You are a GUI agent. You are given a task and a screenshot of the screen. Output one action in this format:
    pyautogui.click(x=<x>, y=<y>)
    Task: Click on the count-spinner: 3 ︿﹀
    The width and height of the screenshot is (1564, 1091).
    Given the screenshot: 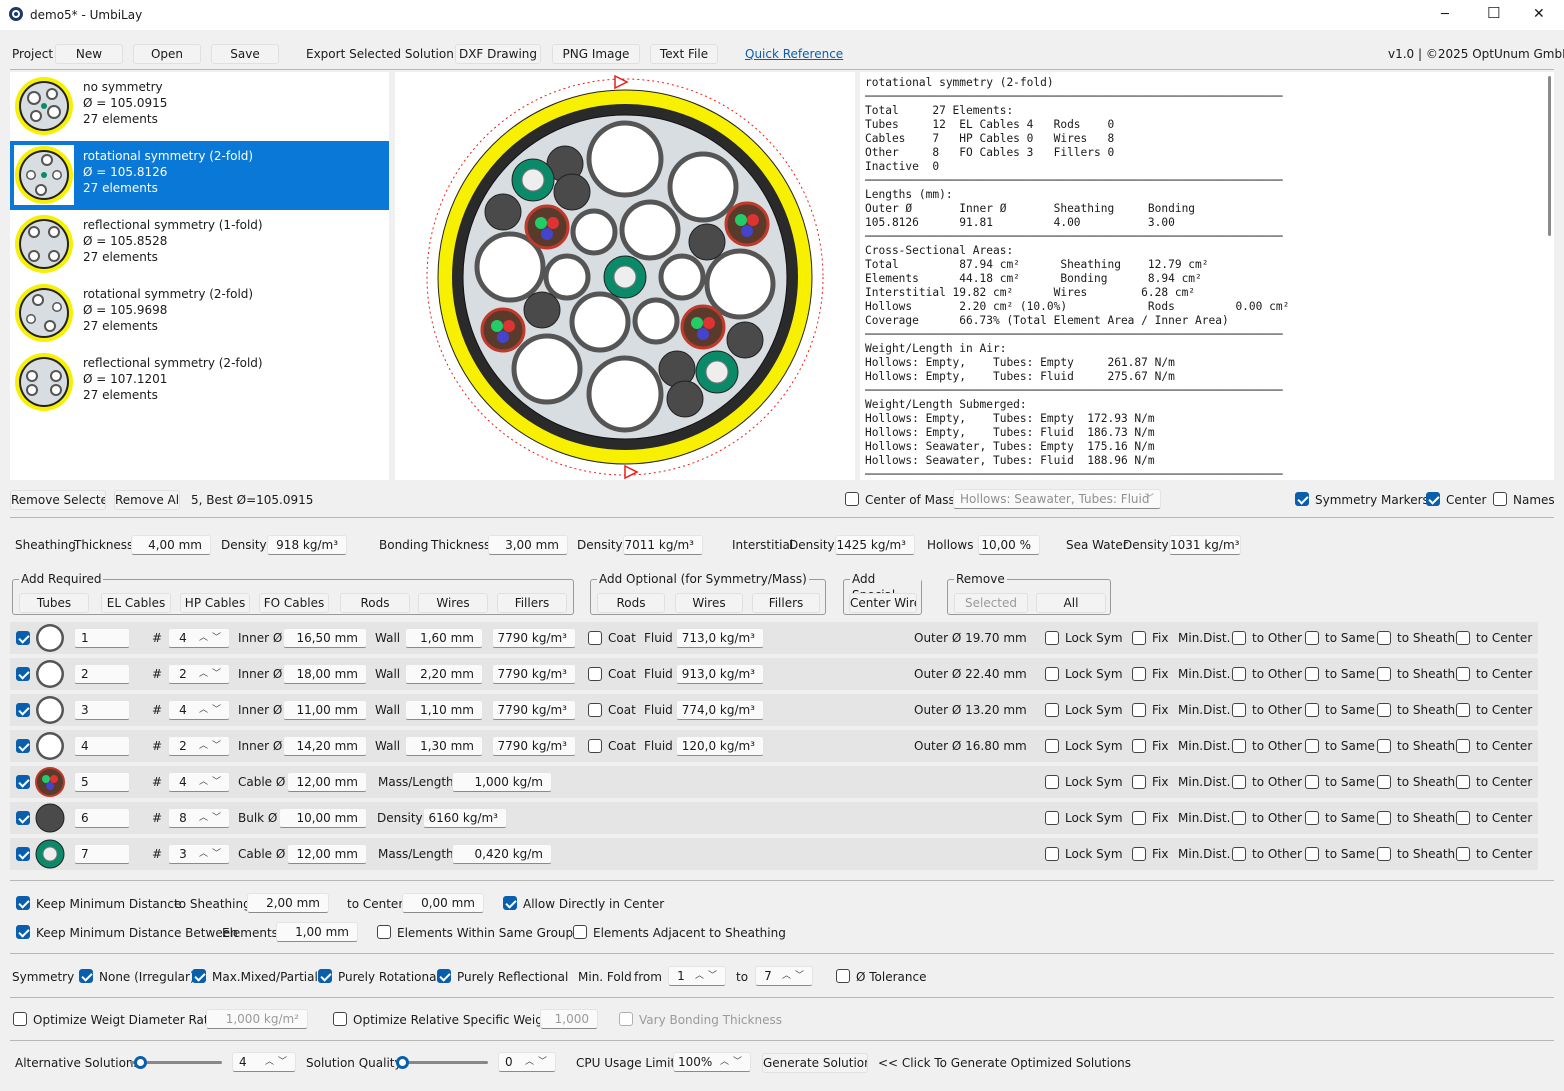 What is the action you would take?
    pyautogui.click(x=199, y=854)
    